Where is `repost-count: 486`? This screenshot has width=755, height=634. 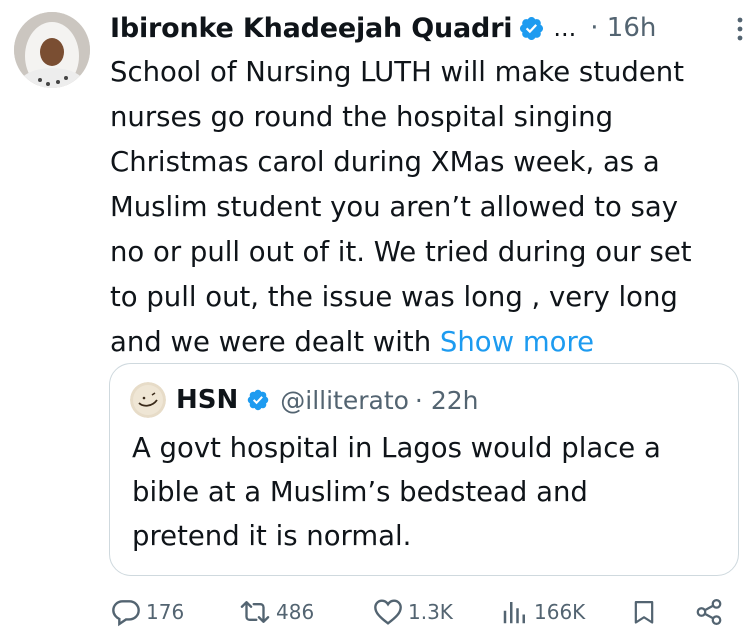
repost-count: 486 is located at coordinates (295, 612).